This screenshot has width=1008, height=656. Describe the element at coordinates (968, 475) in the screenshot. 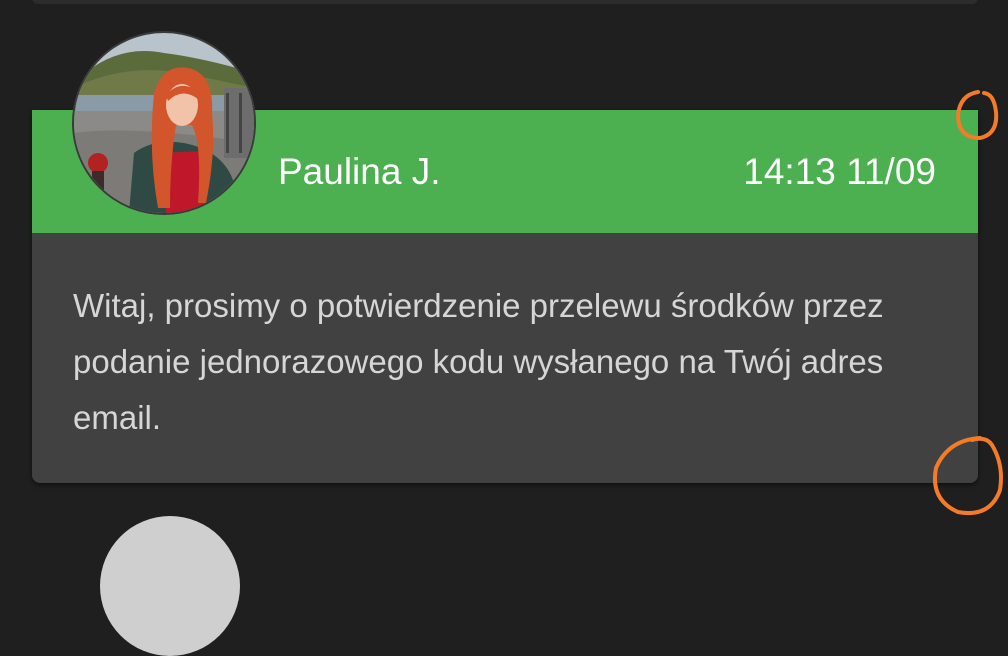

I see `annotation-circle-bottom-icon` at that location.